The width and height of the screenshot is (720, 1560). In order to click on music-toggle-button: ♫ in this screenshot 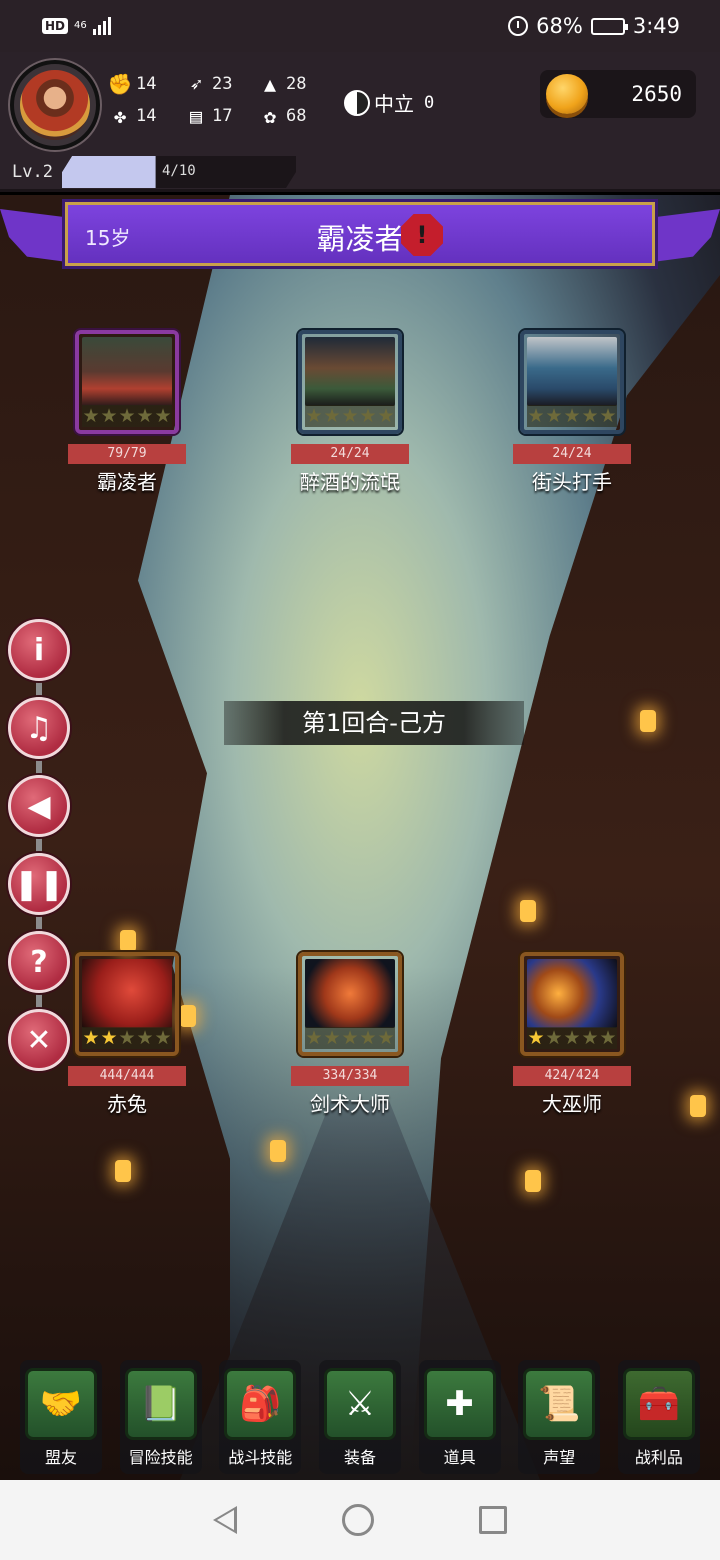, I will do `click(39, 728)`.